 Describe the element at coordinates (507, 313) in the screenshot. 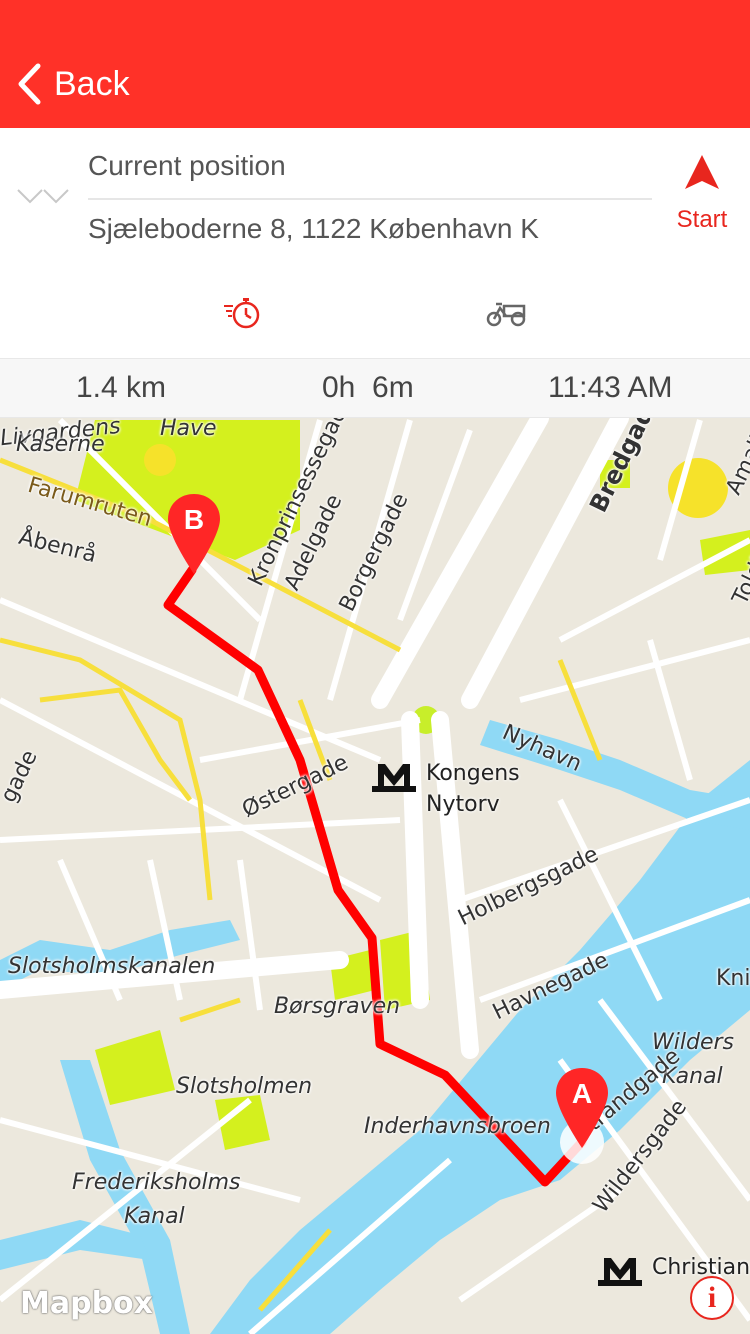

I see `cargo-bike-icon` at that location.